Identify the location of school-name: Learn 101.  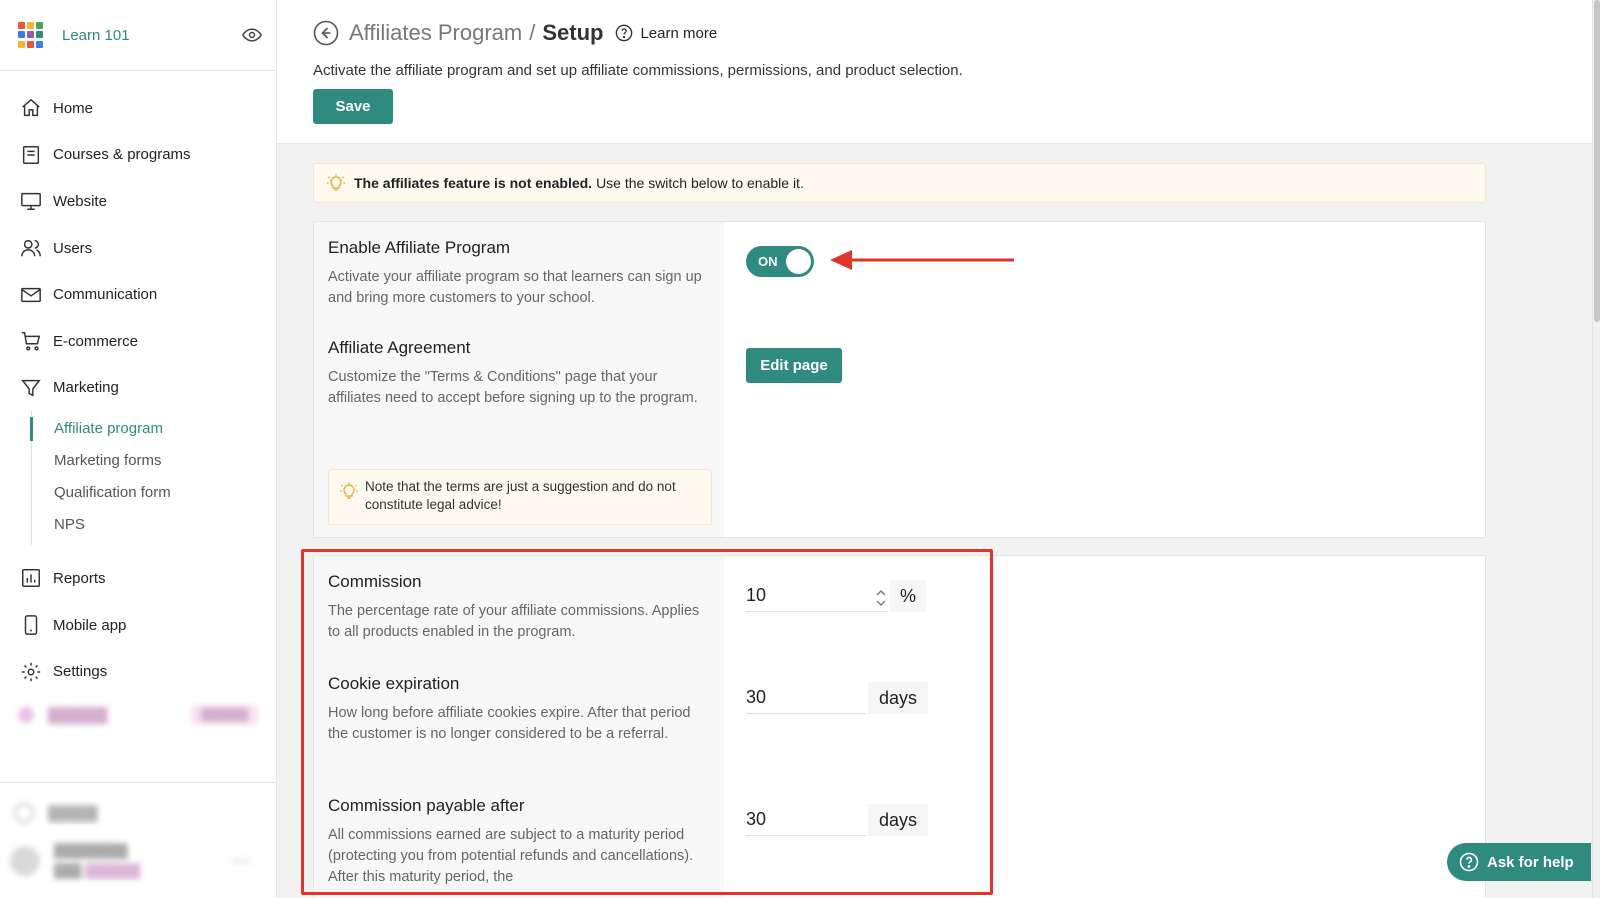
(96, 35).